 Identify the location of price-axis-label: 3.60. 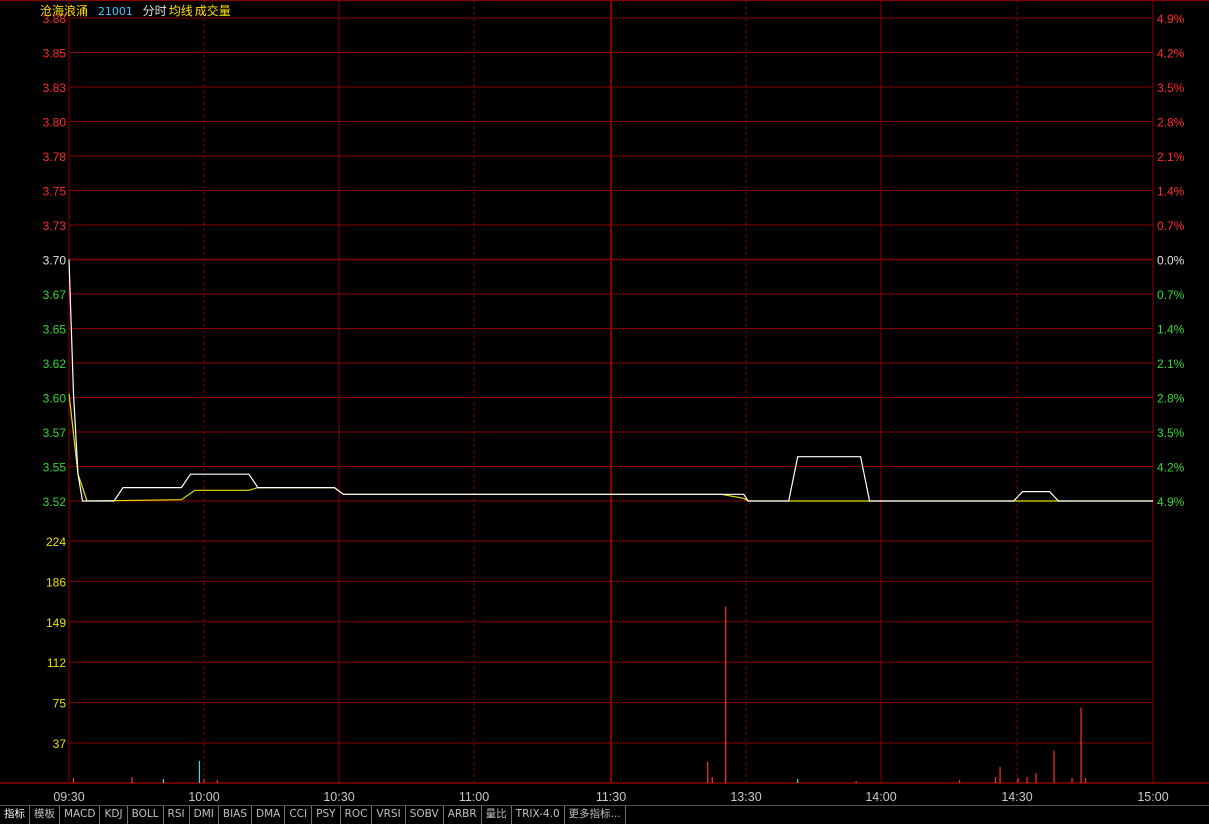
(55, 399).